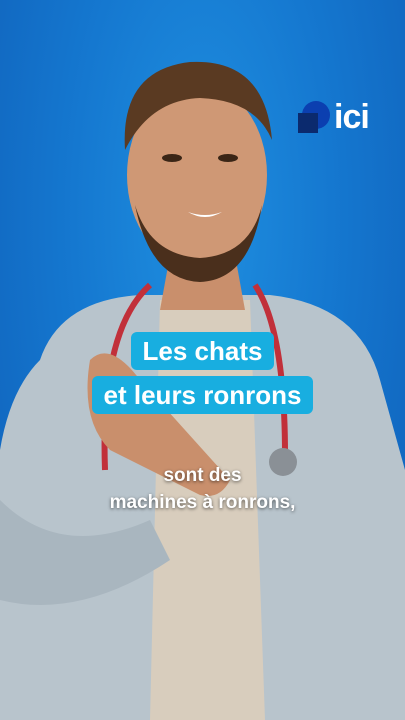  I want to click on subtitle-caption: sont des machines à ronrons,, so click(202, 489).